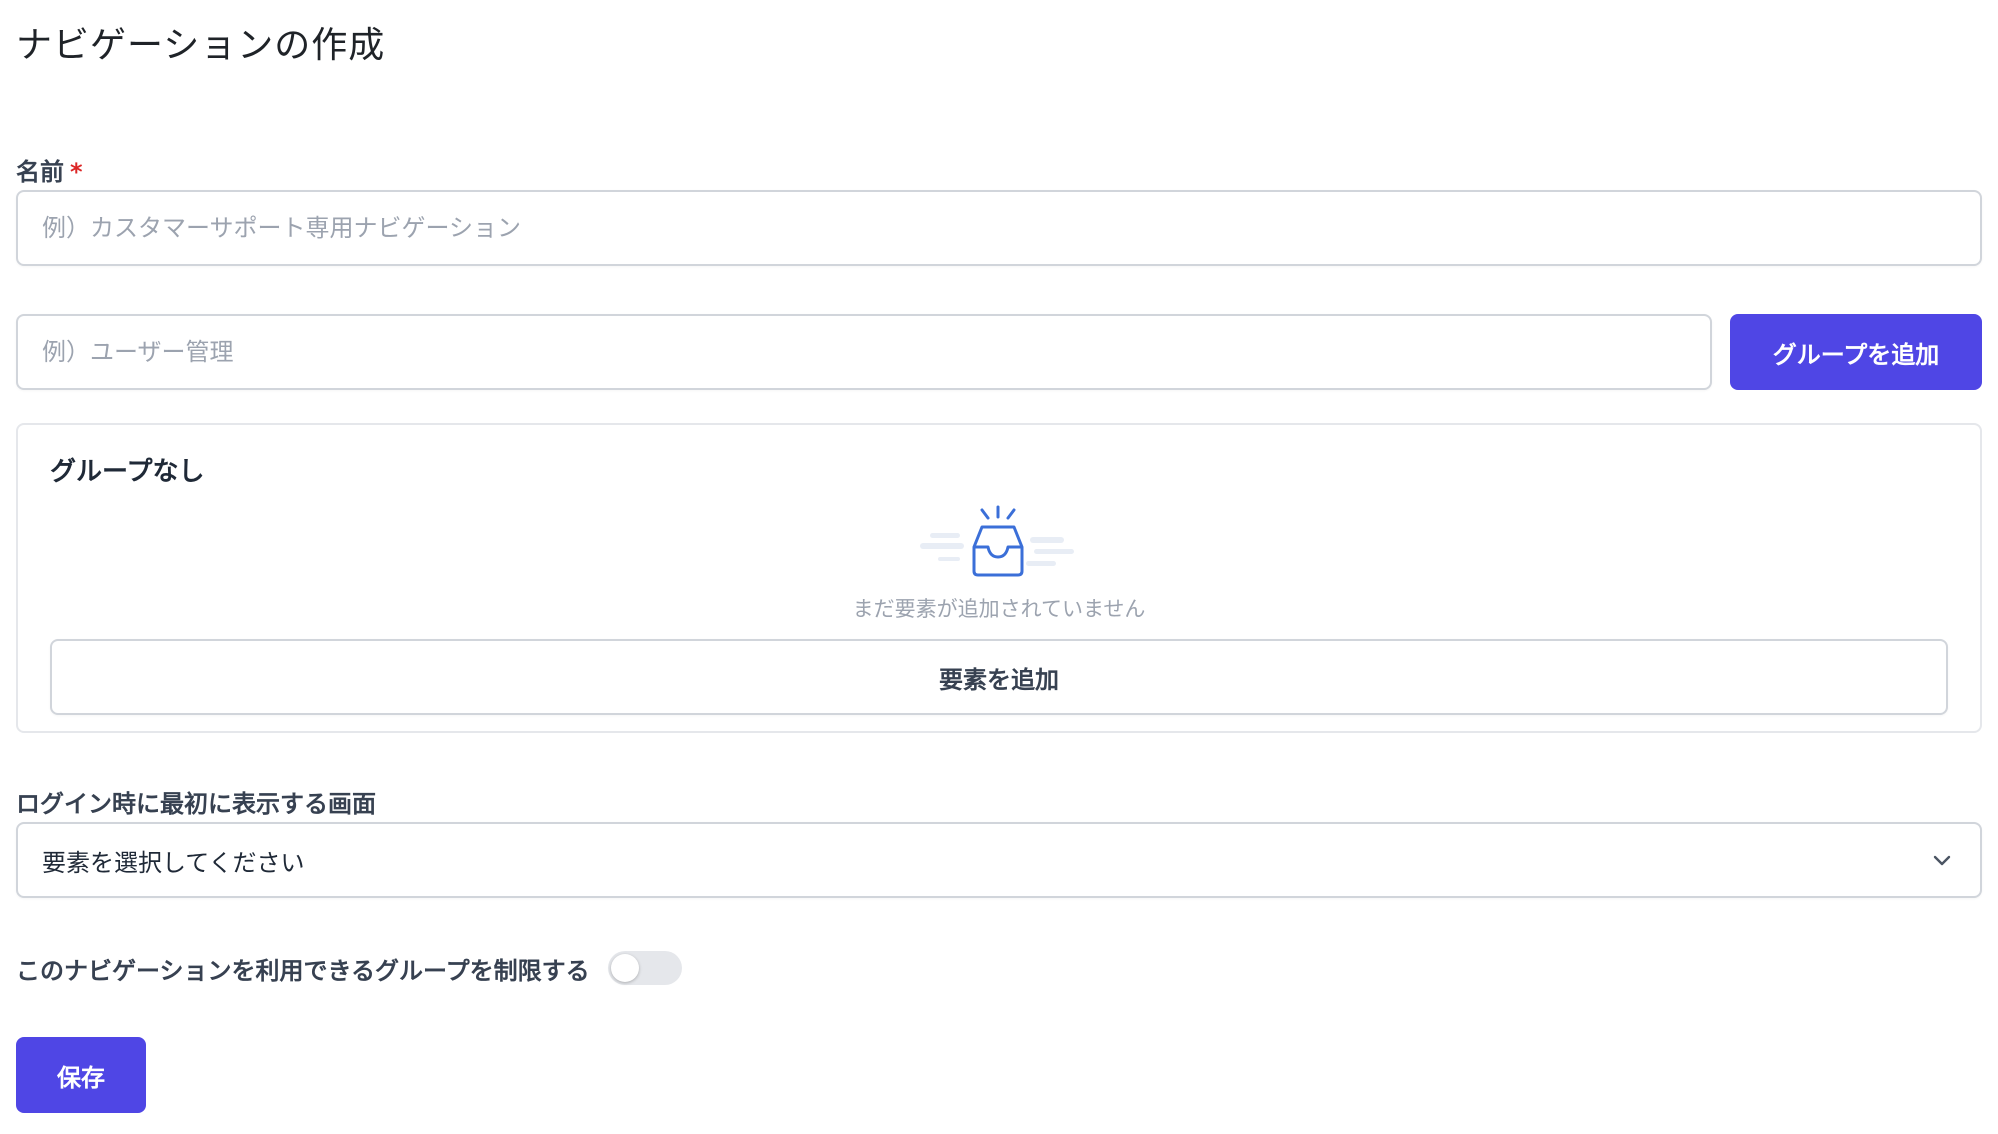 The width and height of the screenshot is (1998, 1134). I want to click on group-name-input, so click(864, 352).